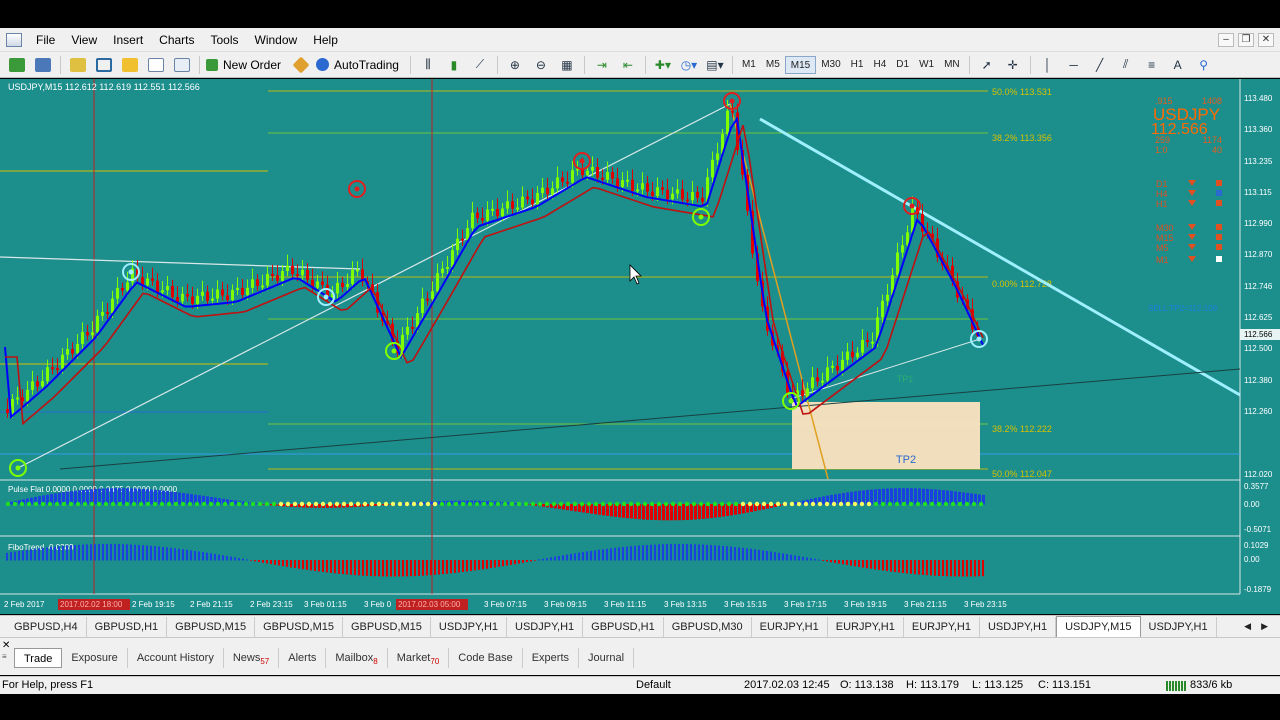  What do you see at coordinates (1100, 65) in the screenshot?
I see `trendline-button: ╱` at bounding box center [1100, 65].